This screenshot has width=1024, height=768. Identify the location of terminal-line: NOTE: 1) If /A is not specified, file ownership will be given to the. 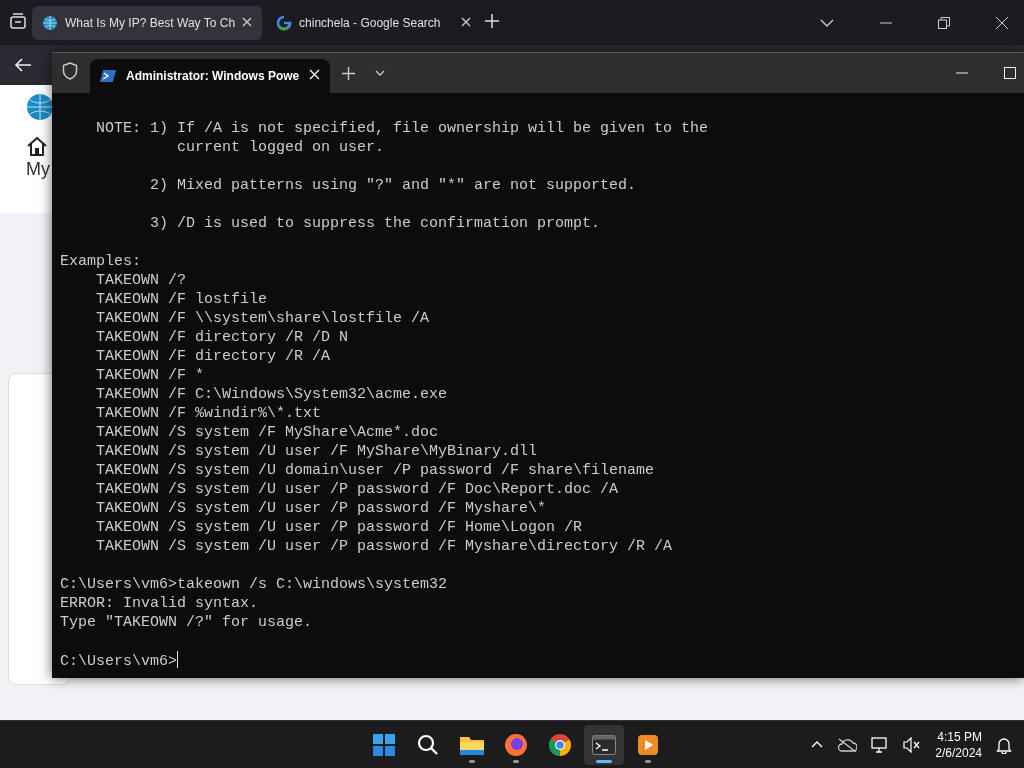
(402, 128).